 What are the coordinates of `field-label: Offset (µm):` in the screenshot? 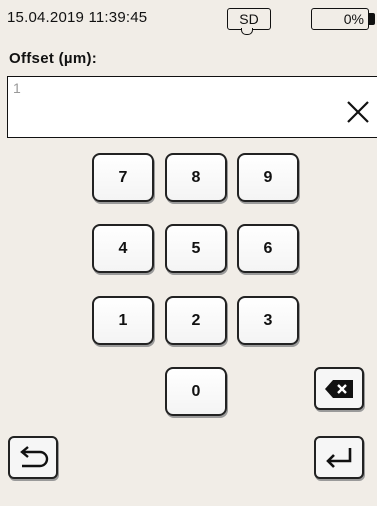 It's located at (53, 58).